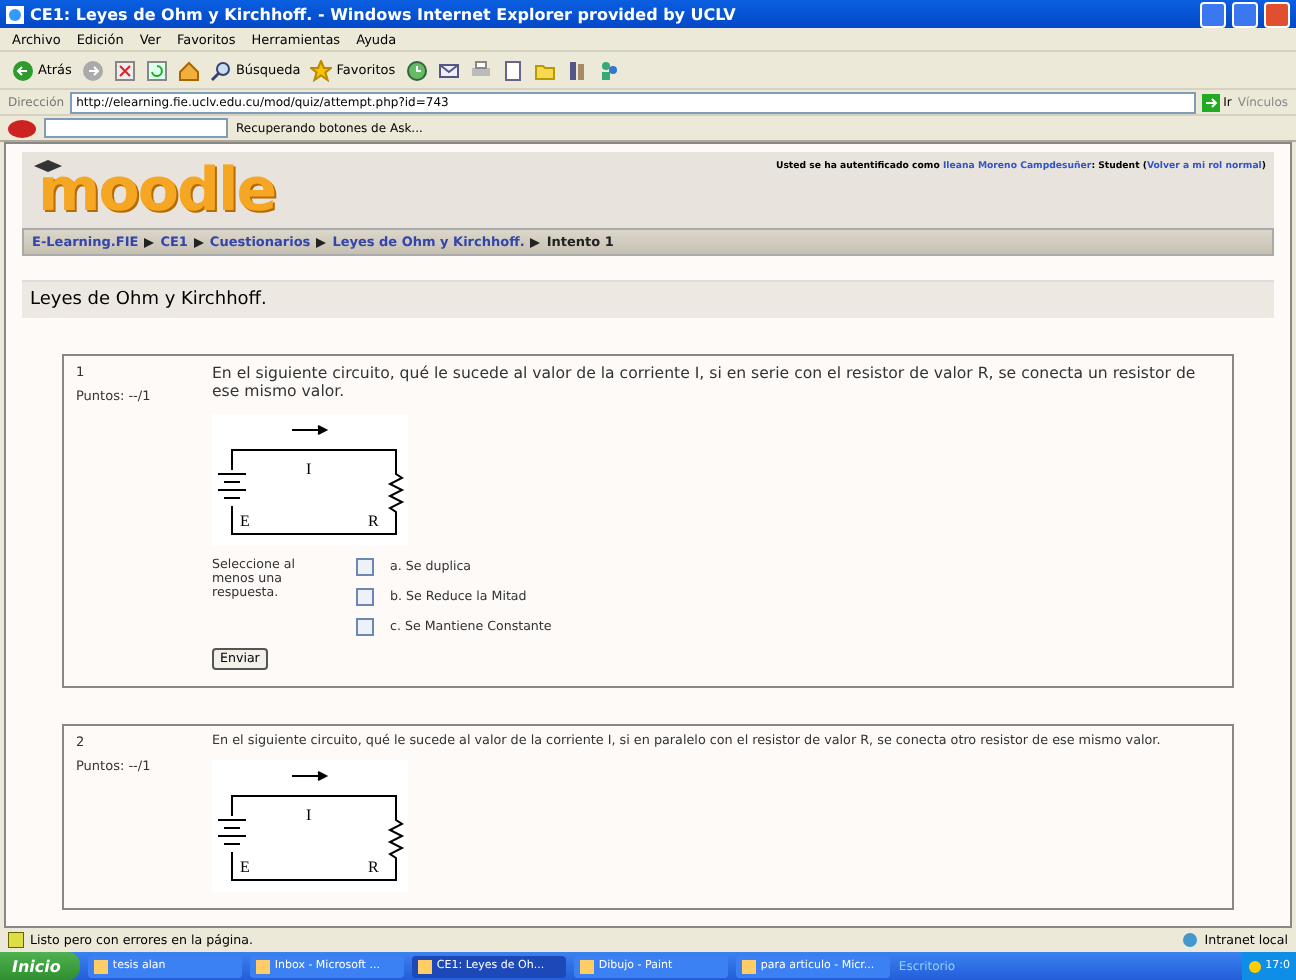 This screenshot has width=1296, height=980. Describe the element at coordinates (220, 70) in the screenshot. I see `search-icon` at that location.